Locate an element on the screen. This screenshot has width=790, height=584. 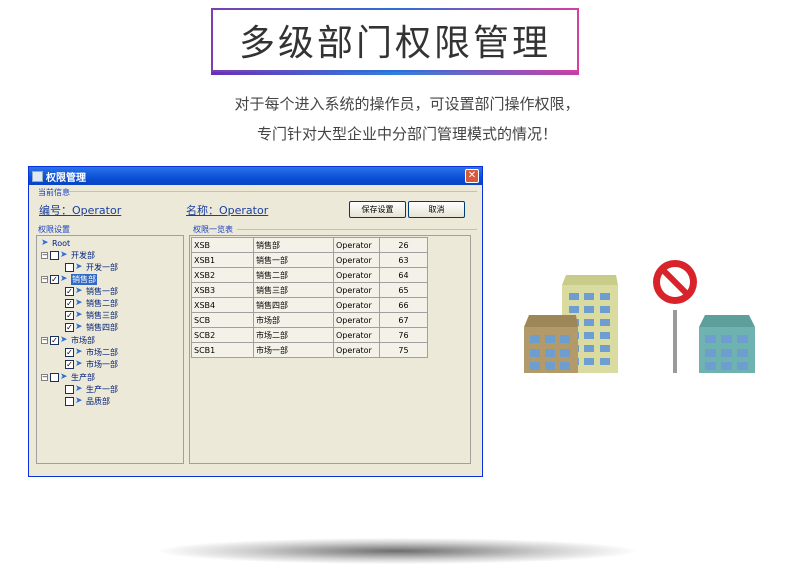
tree-item-production-1: ➤ 生产一部 is located at coordinates (91, 389).